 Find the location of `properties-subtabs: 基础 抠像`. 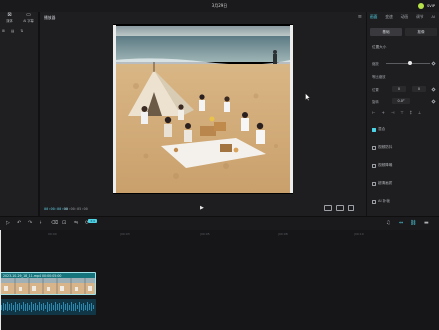

properties-subtabs: 基础 抠像 is located at coordinates (404, 32).